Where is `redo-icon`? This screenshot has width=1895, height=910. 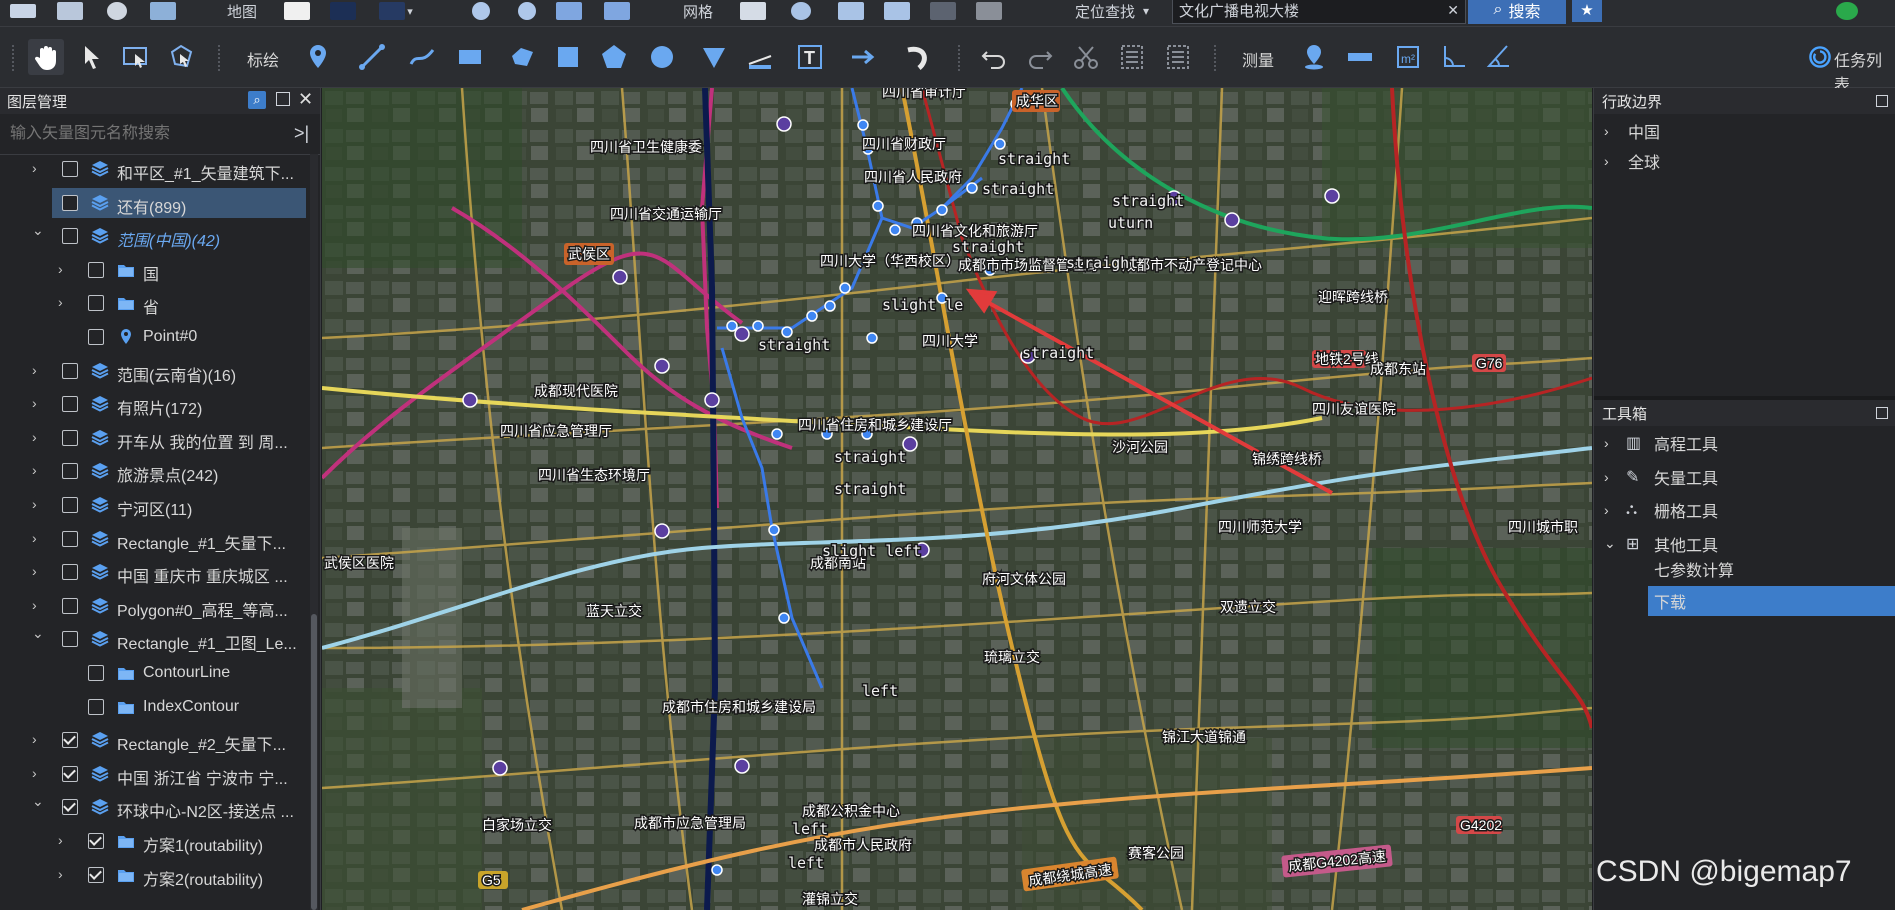
redo-icon is located at coordinates (1040, 57).